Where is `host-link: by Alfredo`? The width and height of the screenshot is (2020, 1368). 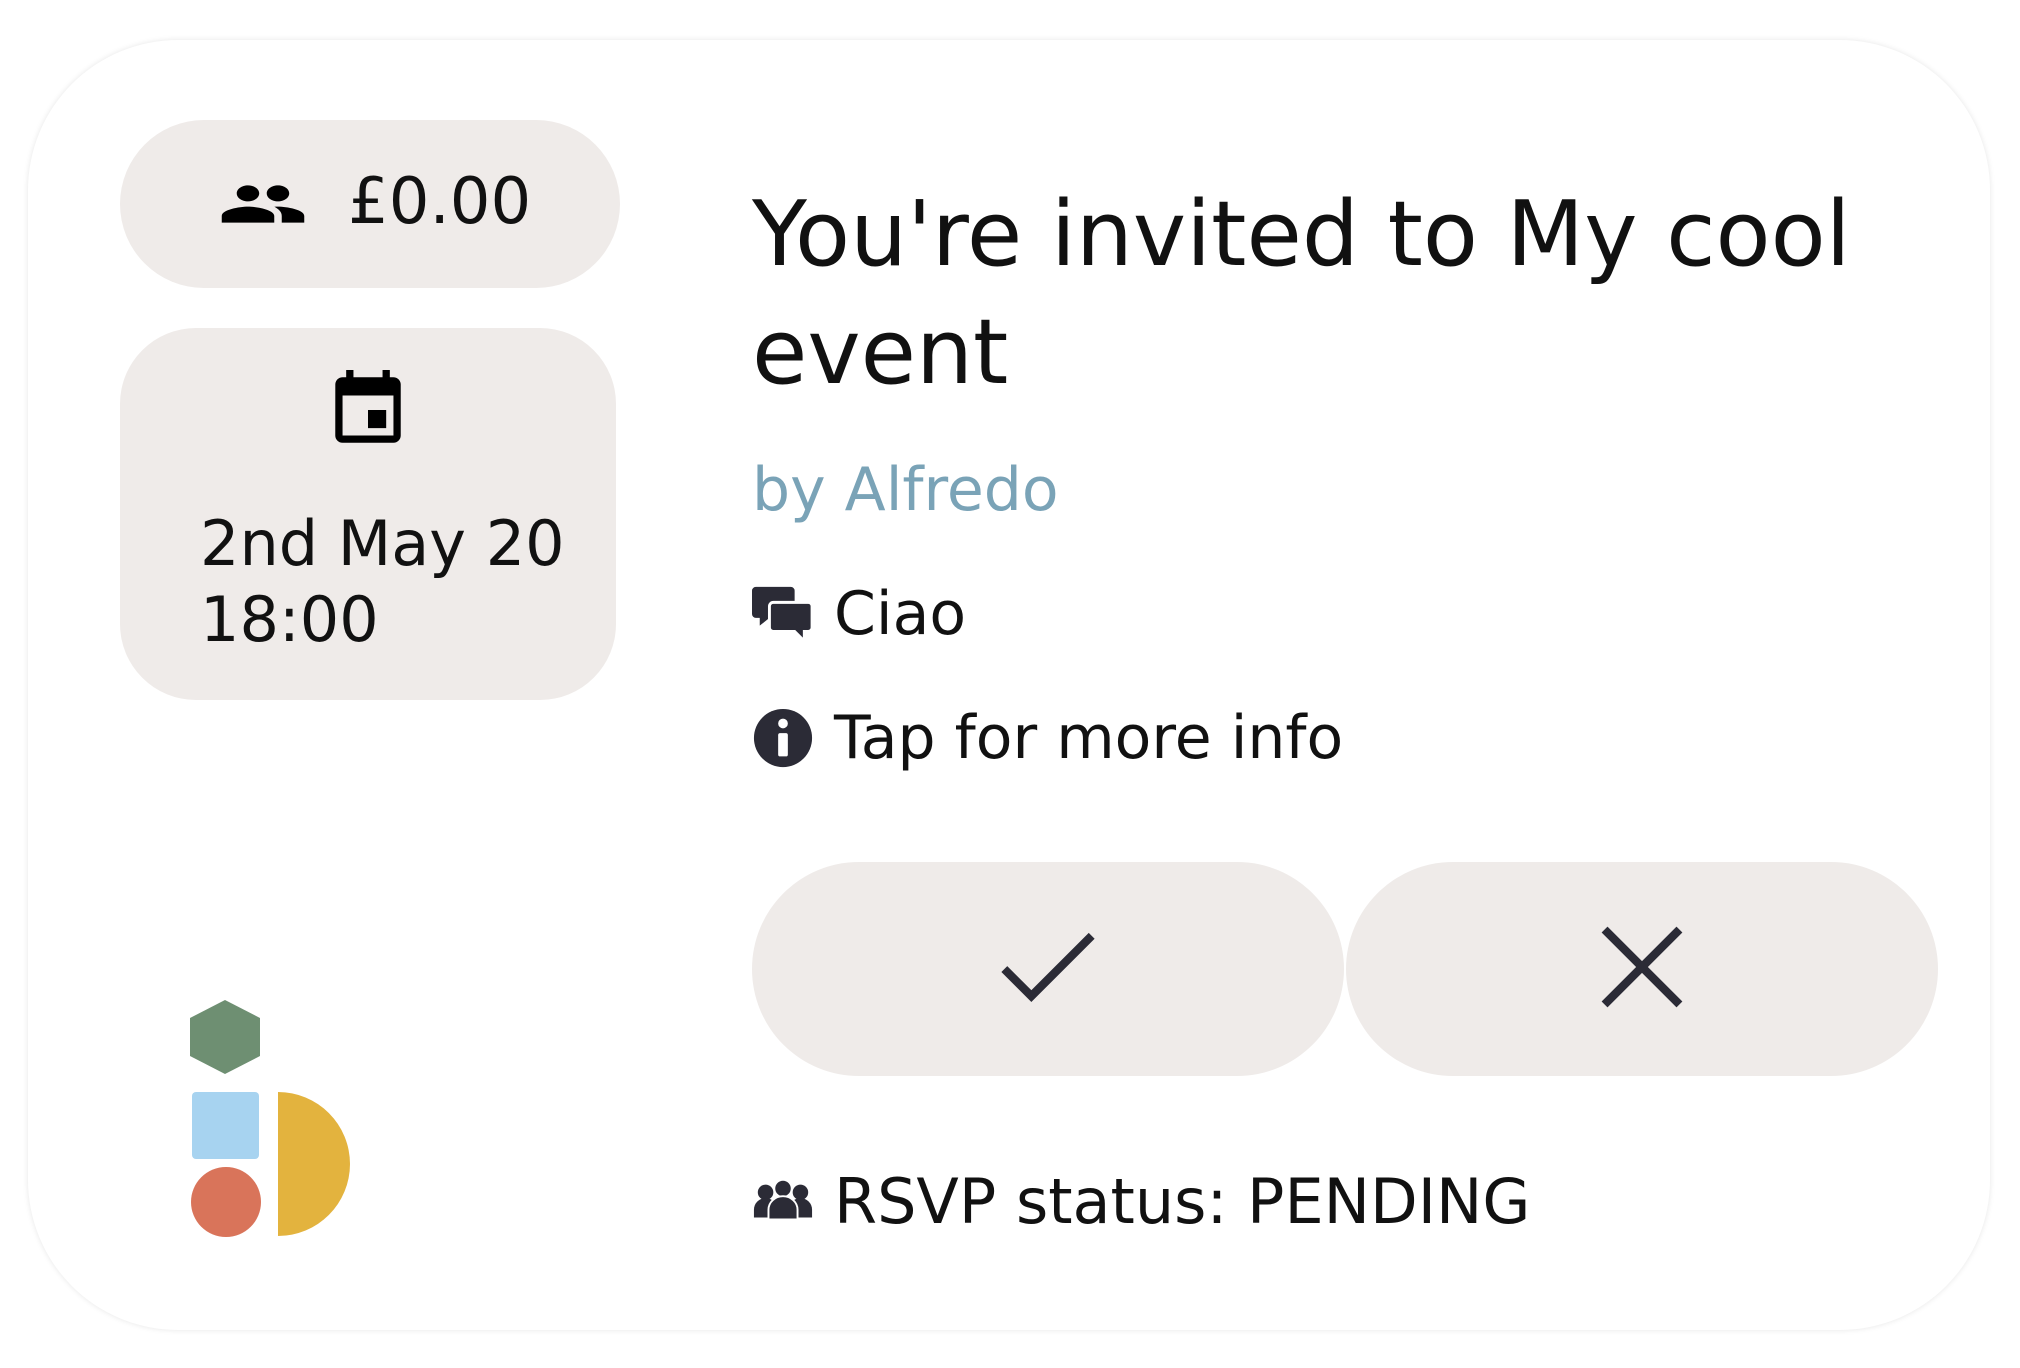
host-link: by Alfredo is located at coordinates (905, 490).